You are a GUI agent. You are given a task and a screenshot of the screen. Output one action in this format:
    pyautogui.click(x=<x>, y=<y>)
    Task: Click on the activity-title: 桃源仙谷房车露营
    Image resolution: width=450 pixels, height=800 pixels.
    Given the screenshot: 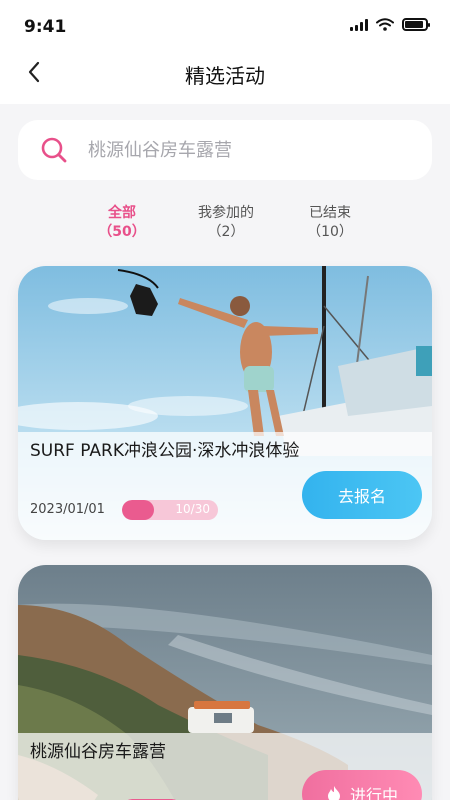 What is the action you would take?
    pyautogui.click(x=98, y=752)
    